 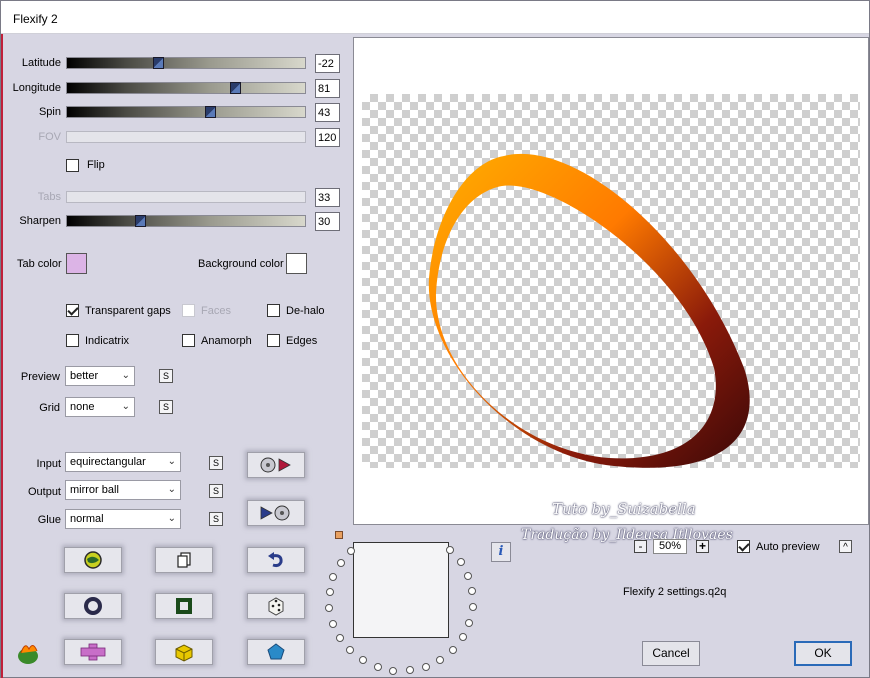 I want to click on flip-checkbox, so click(x=72, y=165).